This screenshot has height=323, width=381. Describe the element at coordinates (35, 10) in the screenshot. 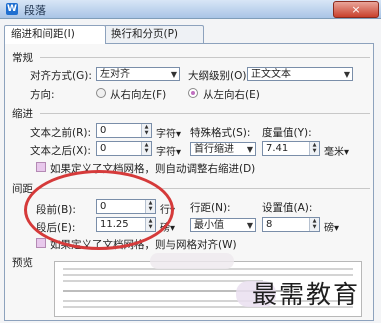

I see `dialog-title: 段落` at that location.